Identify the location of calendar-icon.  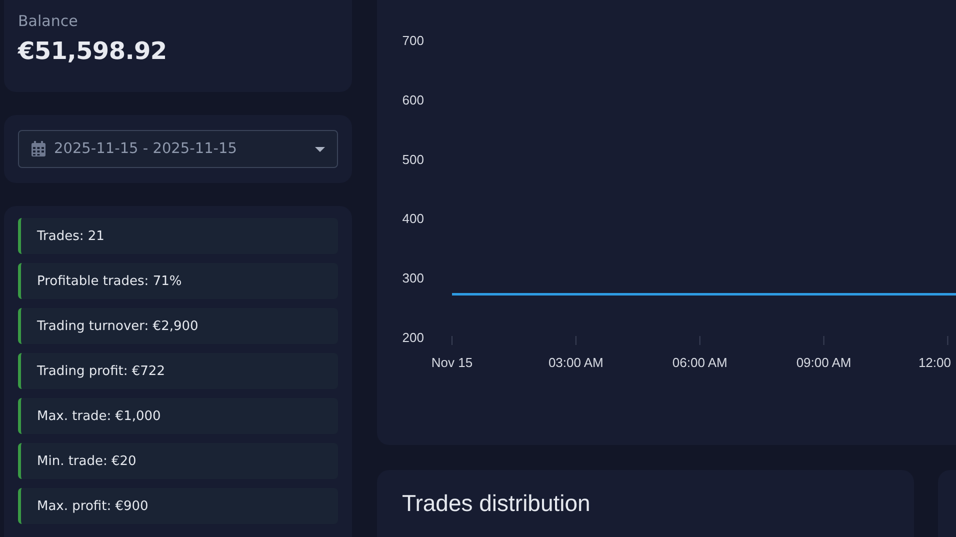
(38, 149).